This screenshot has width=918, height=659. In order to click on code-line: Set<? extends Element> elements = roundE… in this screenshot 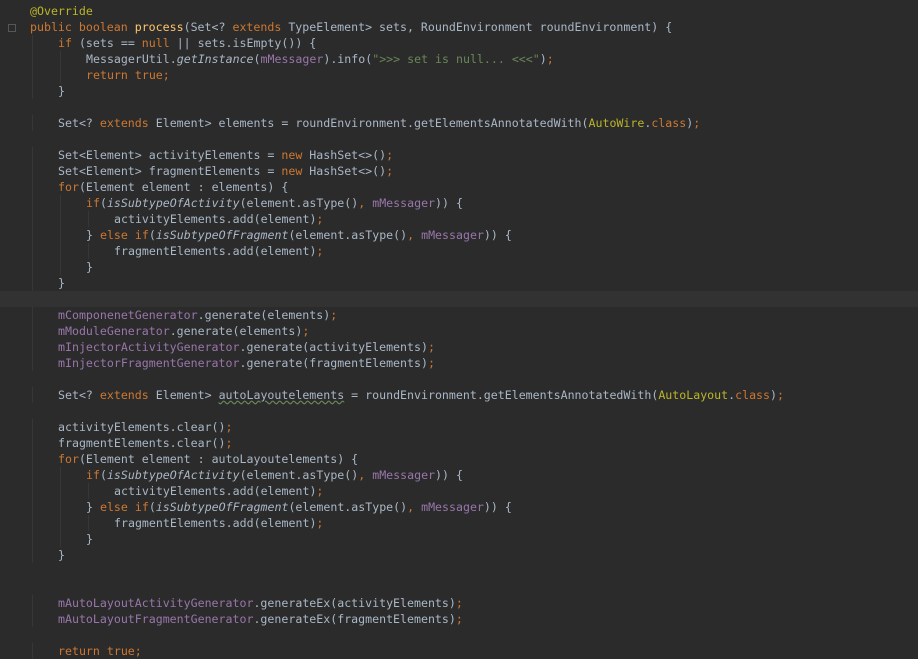, I will do `click(474, 123)`.